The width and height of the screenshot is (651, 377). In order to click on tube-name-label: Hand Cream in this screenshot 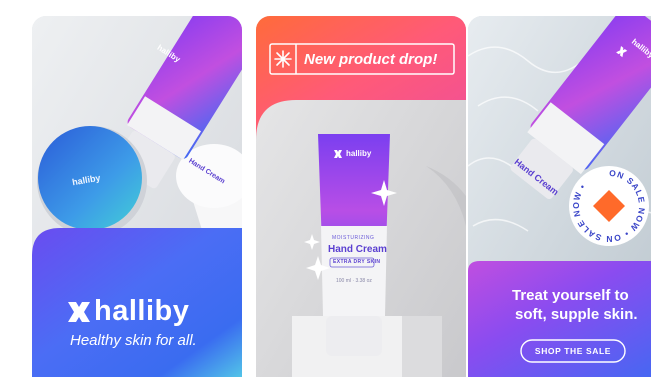, I will do `click(357, 249)`.